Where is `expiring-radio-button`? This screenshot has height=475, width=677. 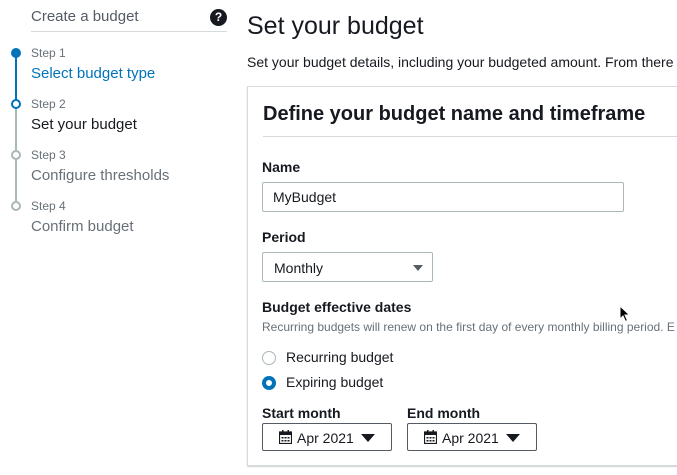
expiring-radio-button is located at coordinates (269, 383).